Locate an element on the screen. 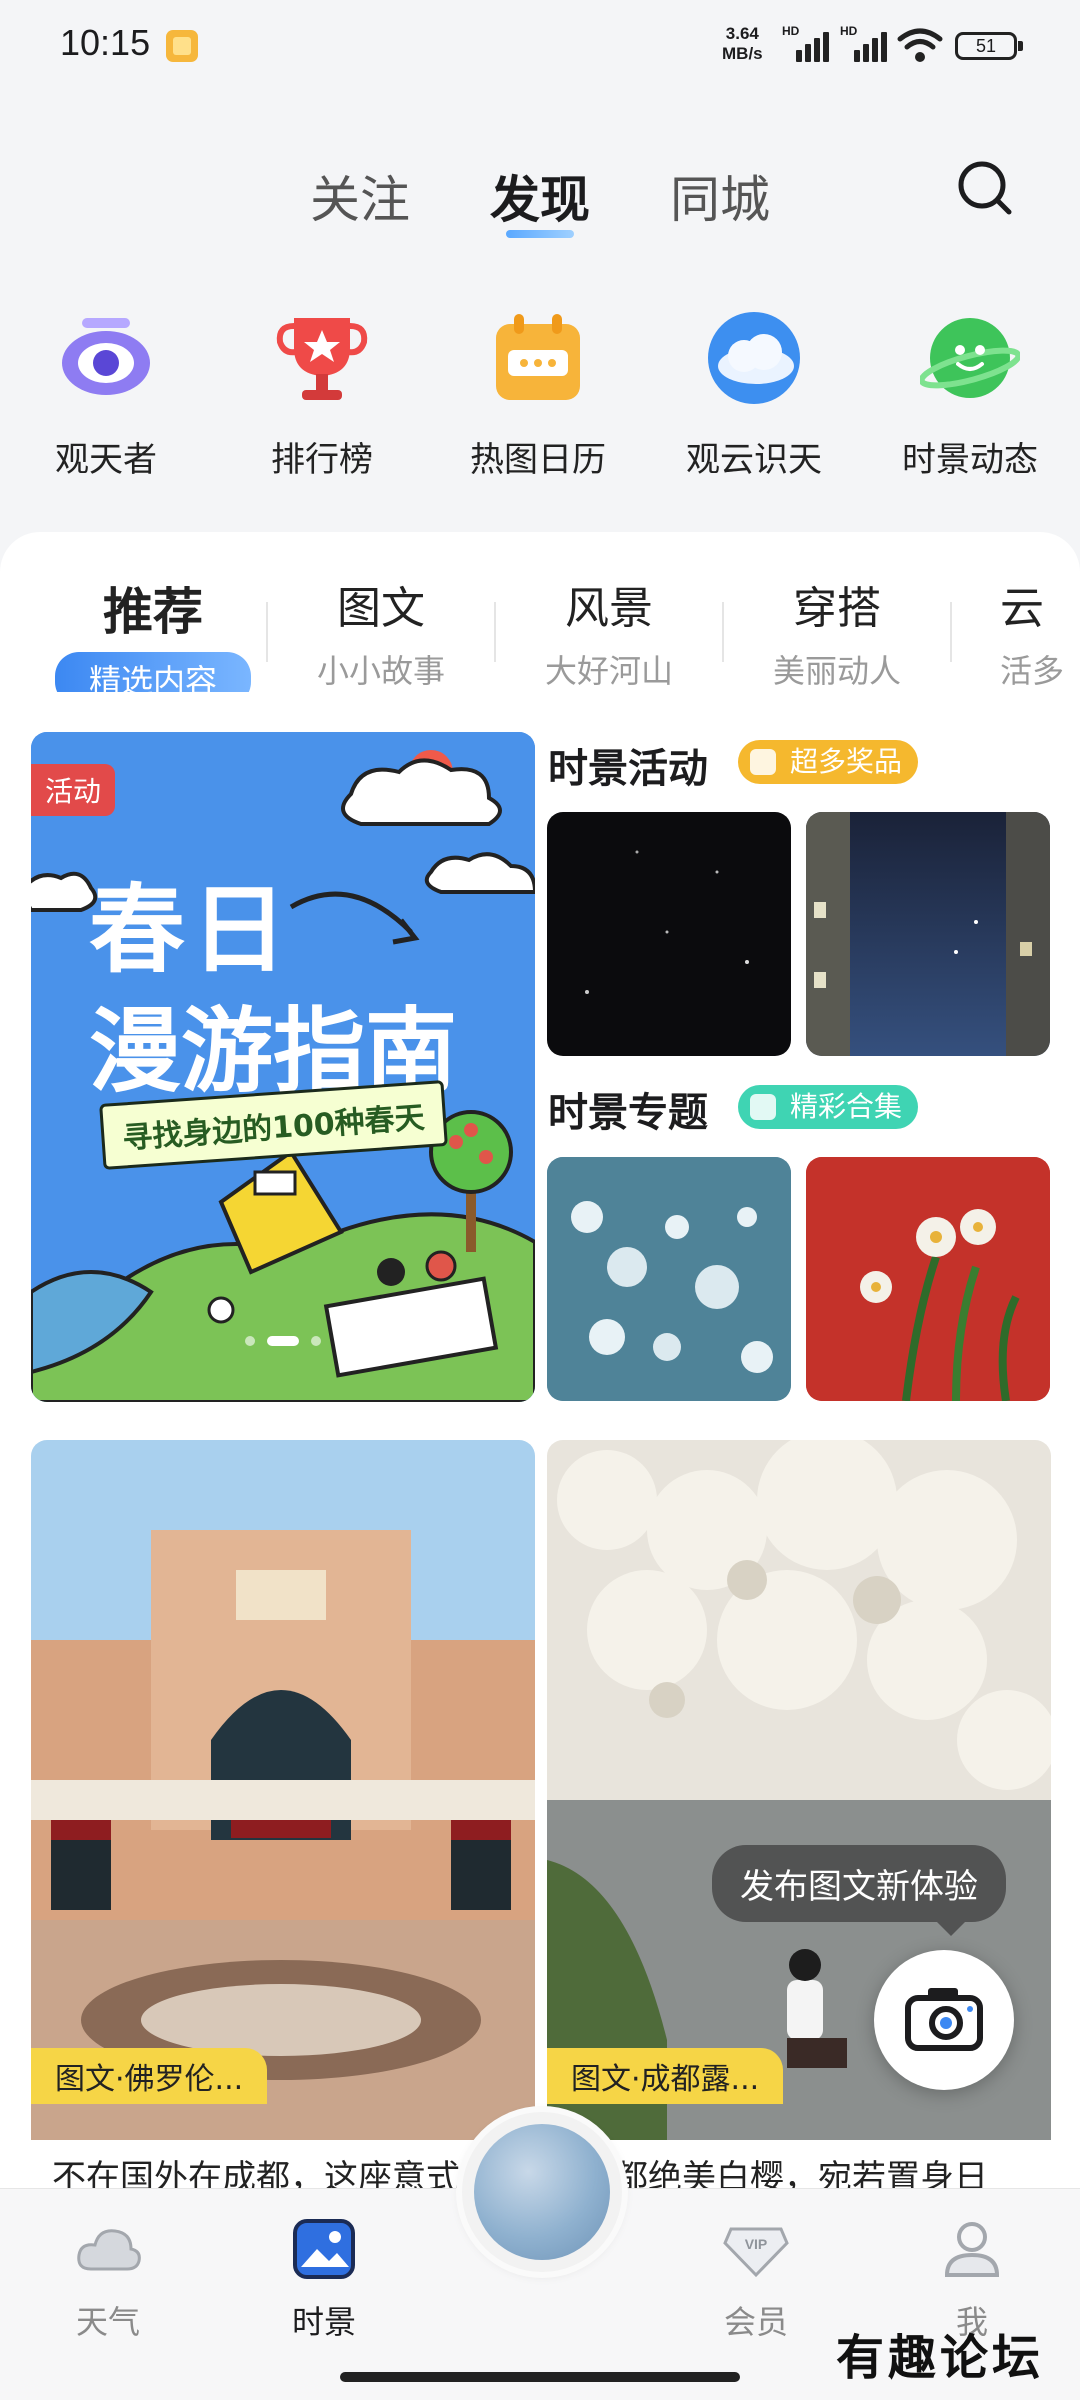 The image size is (1080, 2400). sky-orb-image is located at coordinates (542, 2192).